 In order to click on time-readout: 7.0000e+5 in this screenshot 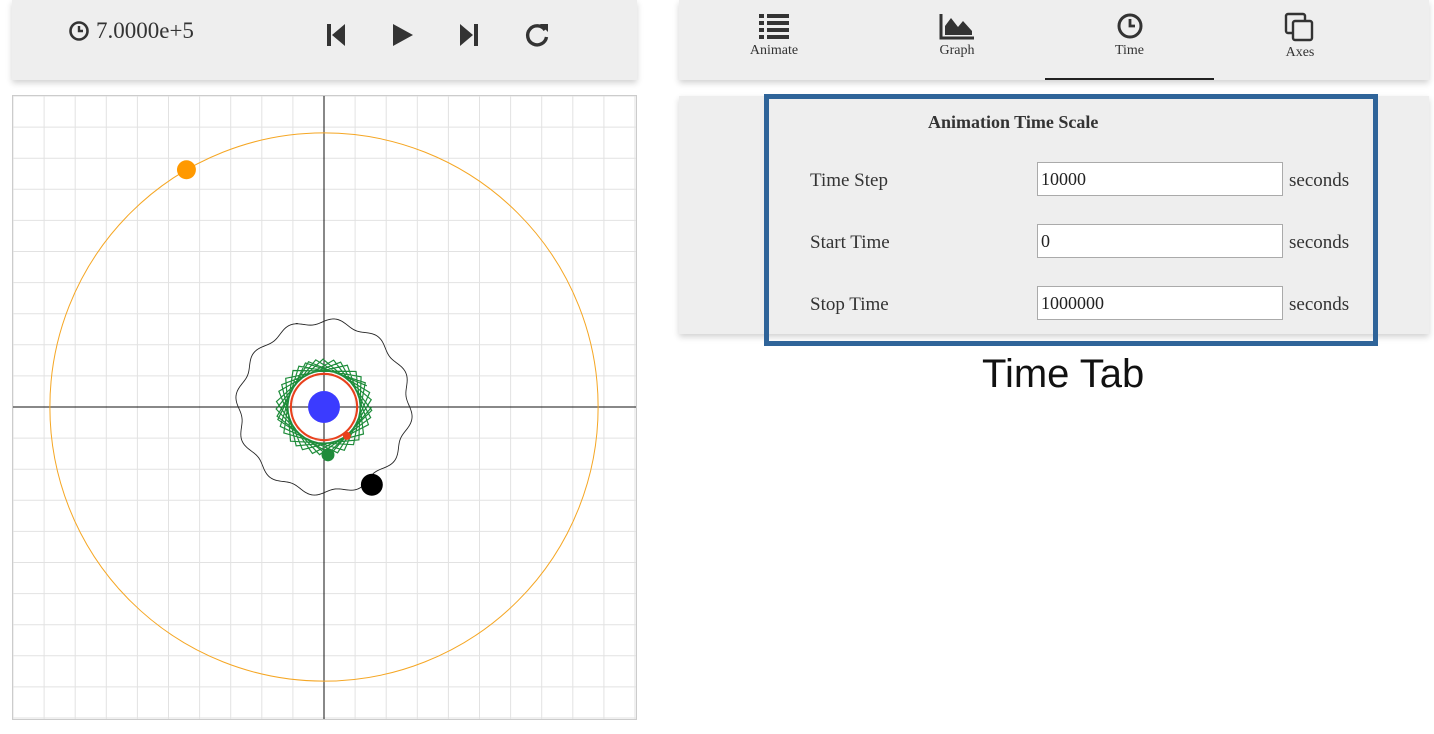, I will do `click(131, 31)`.